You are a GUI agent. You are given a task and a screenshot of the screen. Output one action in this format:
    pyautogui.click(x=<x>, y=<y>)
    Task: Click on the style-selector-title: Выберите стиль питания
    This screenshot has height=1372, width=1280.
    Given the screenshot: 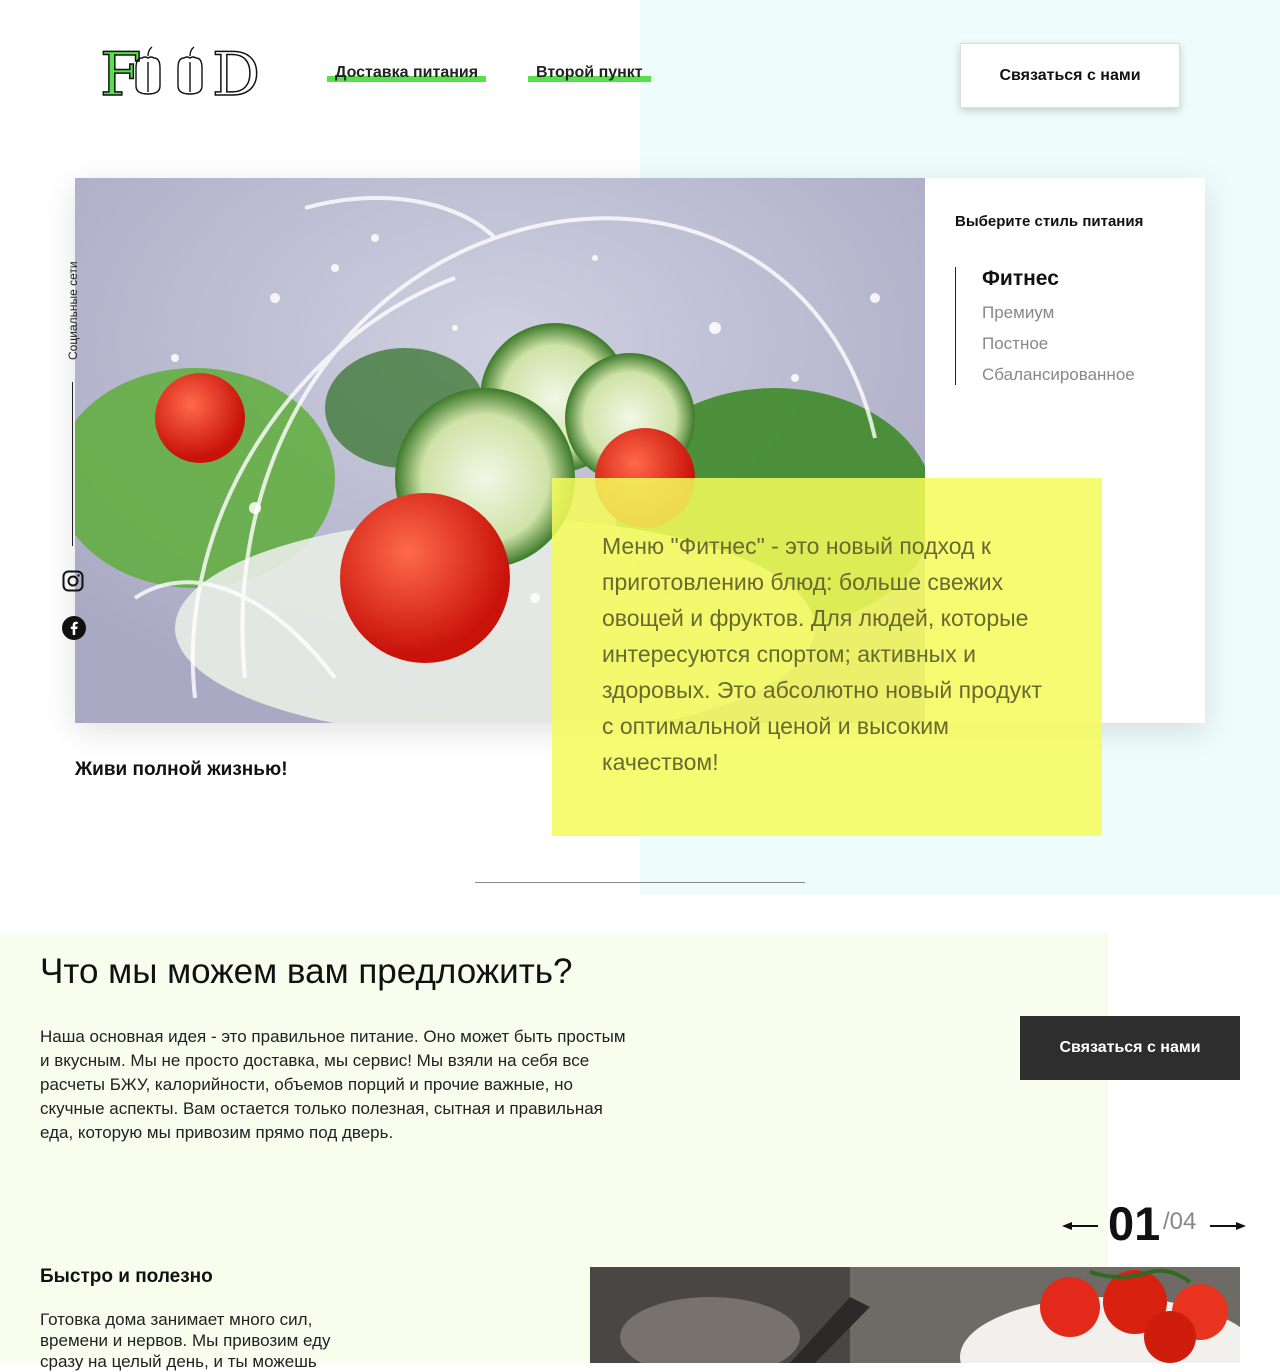 What is the action you would take?
    pyautogui.click(x=1049, y=221)
    